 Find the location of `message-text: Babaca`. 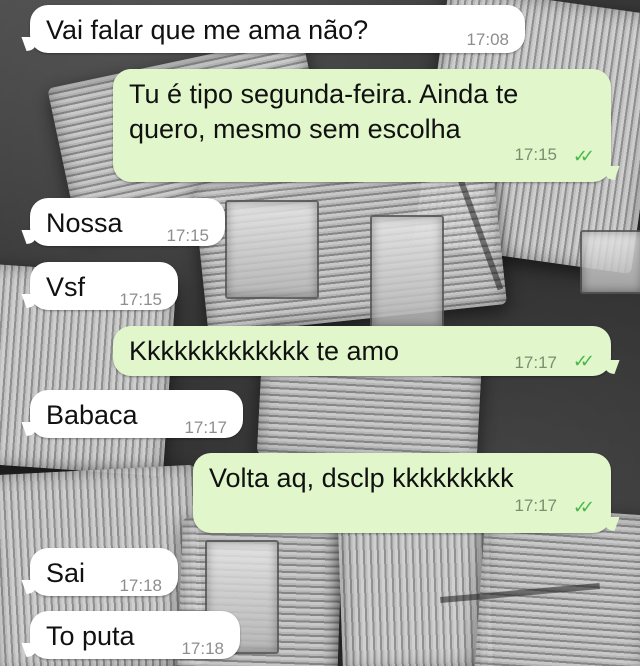

message-text: Babaca is located at coordinates (92, 415).